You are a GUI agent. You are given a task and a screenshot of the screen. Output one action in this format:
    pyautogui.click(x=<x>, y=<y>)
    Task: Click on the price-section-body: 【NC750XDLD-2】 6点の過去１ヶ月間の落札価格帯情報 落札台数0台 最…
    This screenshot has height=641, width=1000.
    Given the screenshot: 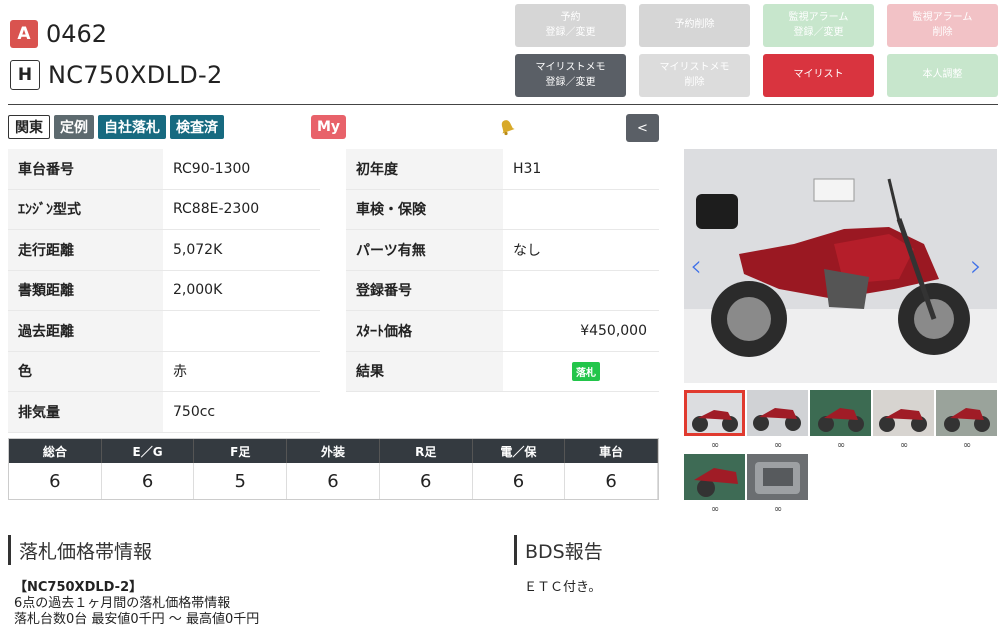 What is the action you would take?
    pyautogui.click(x=136, y=604)
    